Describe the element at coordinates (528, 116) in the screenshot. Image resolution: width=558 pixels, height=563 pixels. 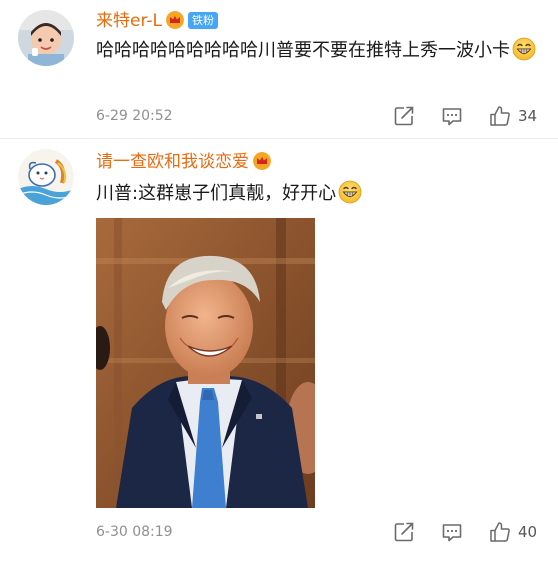
I see `like-count: 34` at that location.